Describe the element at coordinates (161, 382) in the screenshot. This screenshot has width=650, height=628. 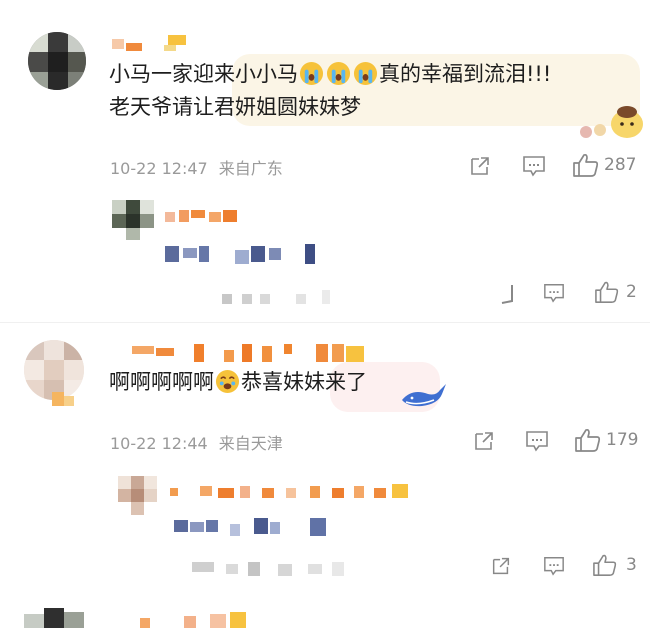
I see `comment-text-part: 啊啊啊啊啊` at that location.